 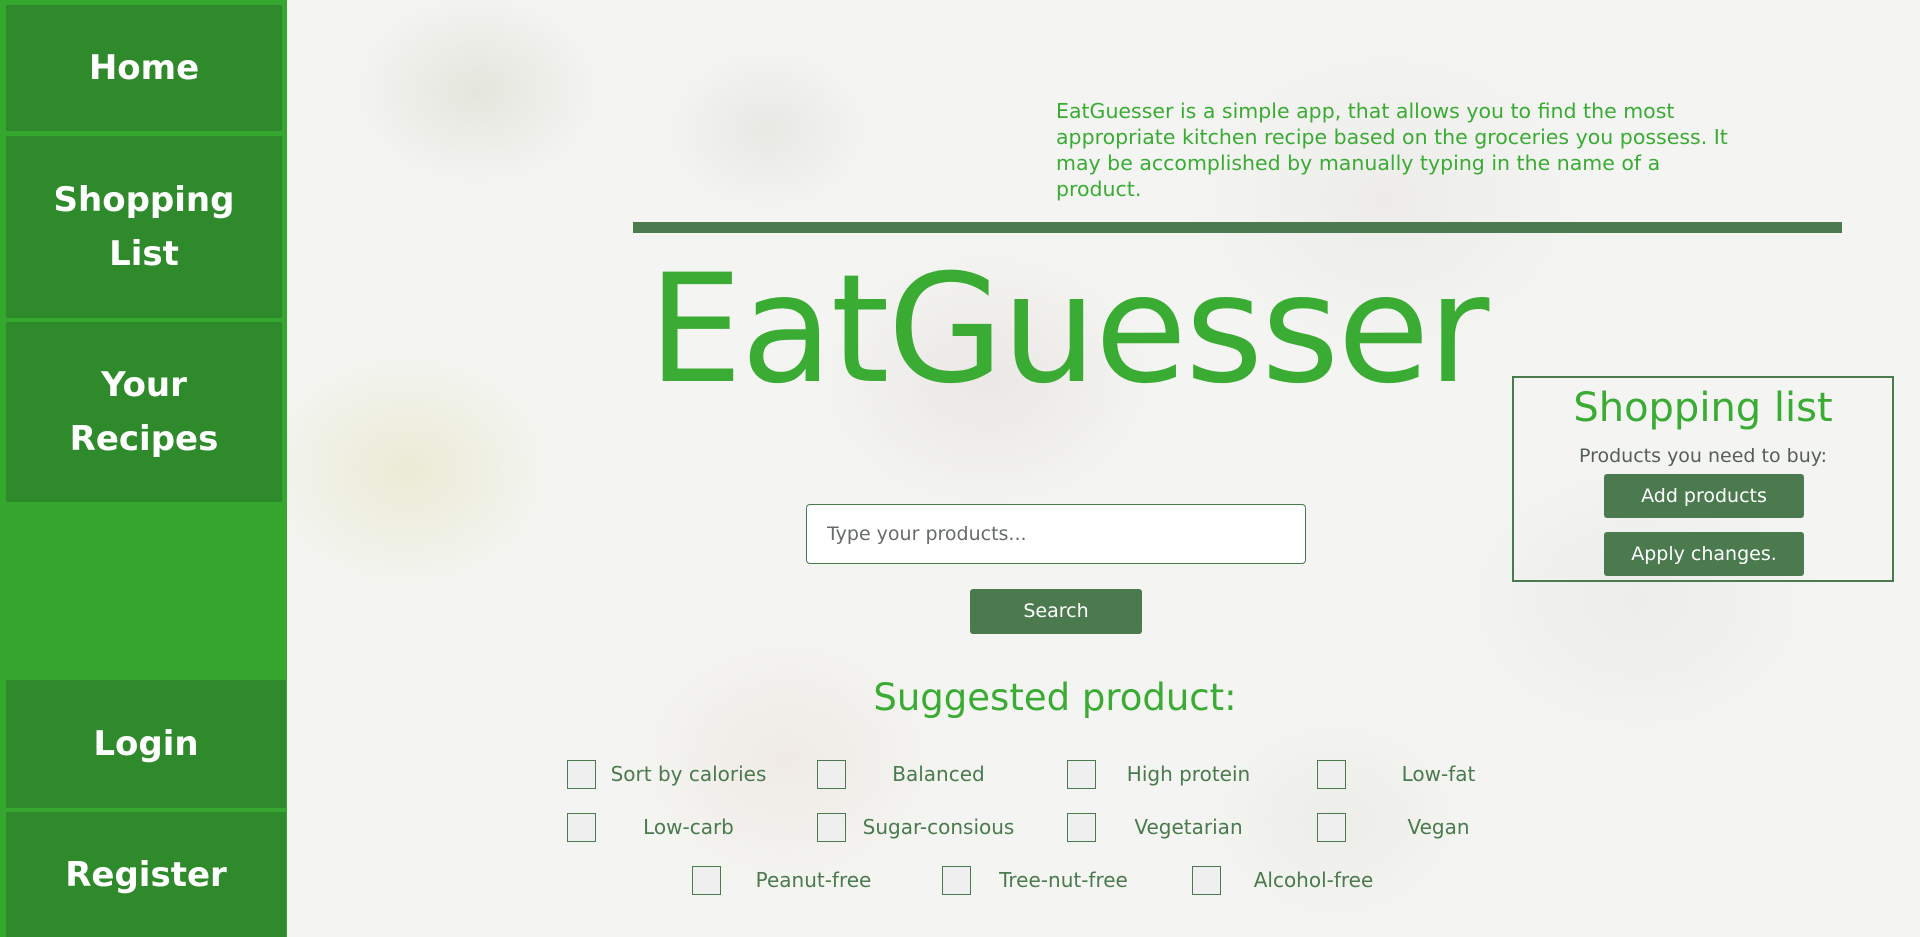 I want to click on filter-sort-by-calories: Sort by calories, so click(x=672, y=774).